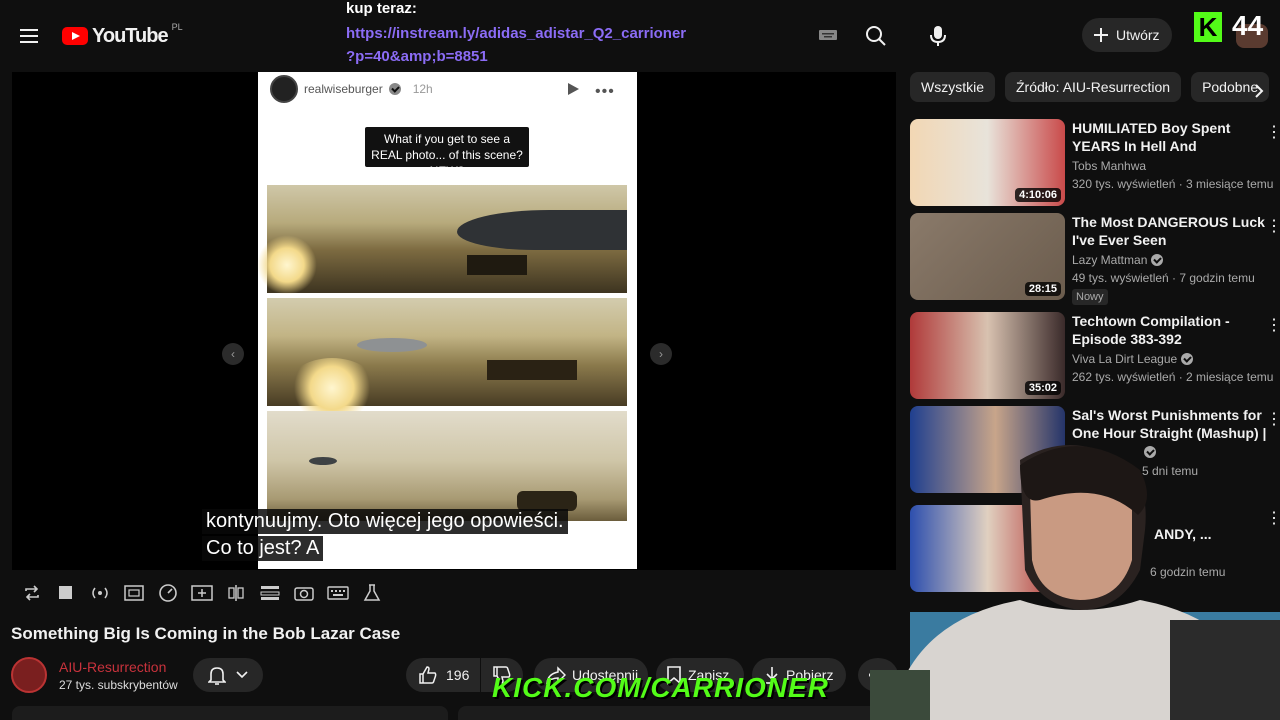 The image size is (1280, 720). I want to click on notification-bell-button, so click(228, 675).